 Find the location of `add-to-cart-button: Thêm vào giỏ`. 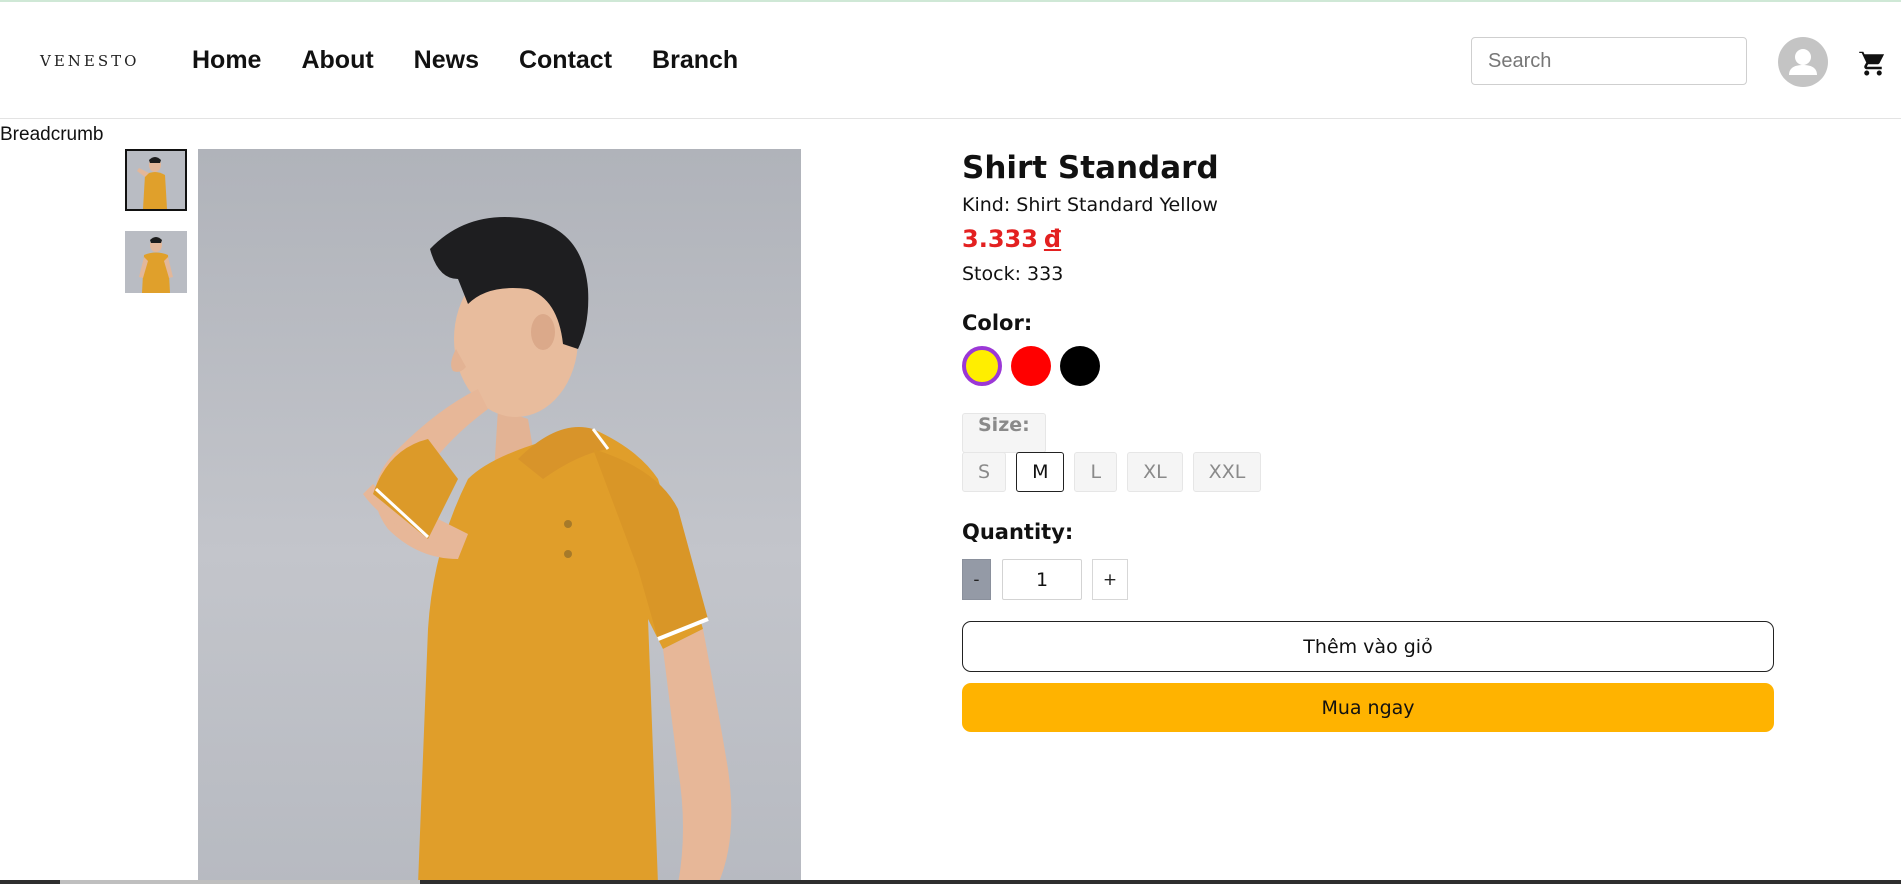

add-to-cart-button: Thêm vào giỏ is located at coordinates (1368, 646).